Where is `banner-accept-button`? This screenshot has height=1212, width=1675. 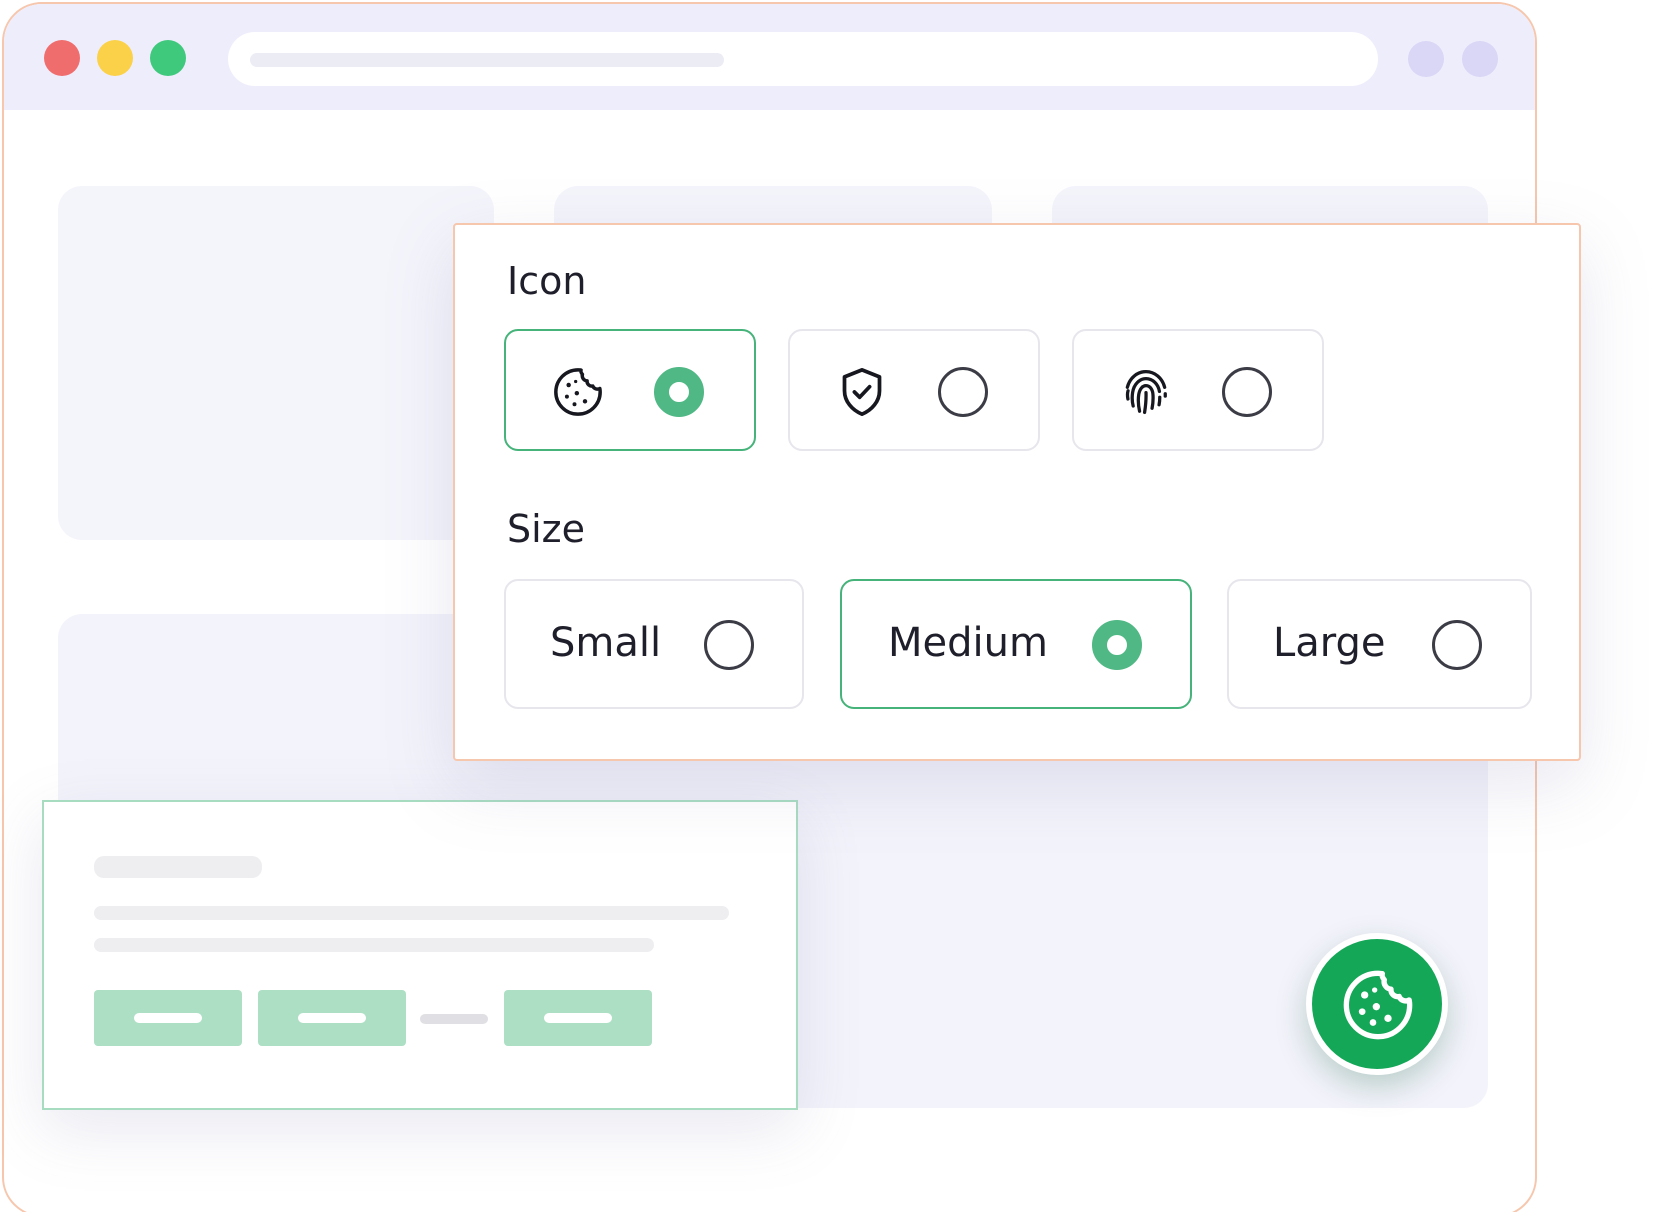 banner-accept-button is located at coordinates (168, 1018).